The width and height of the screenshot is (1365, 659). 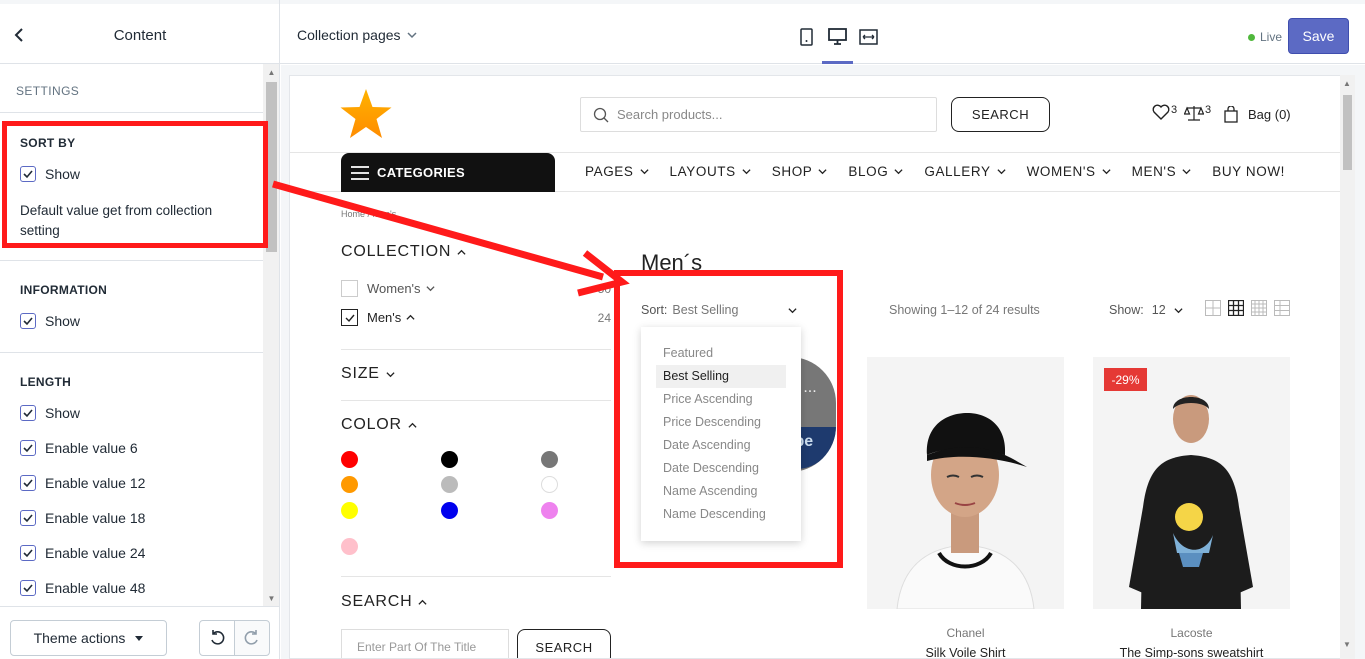 I want to click on divider, so click(x=476, y=349).